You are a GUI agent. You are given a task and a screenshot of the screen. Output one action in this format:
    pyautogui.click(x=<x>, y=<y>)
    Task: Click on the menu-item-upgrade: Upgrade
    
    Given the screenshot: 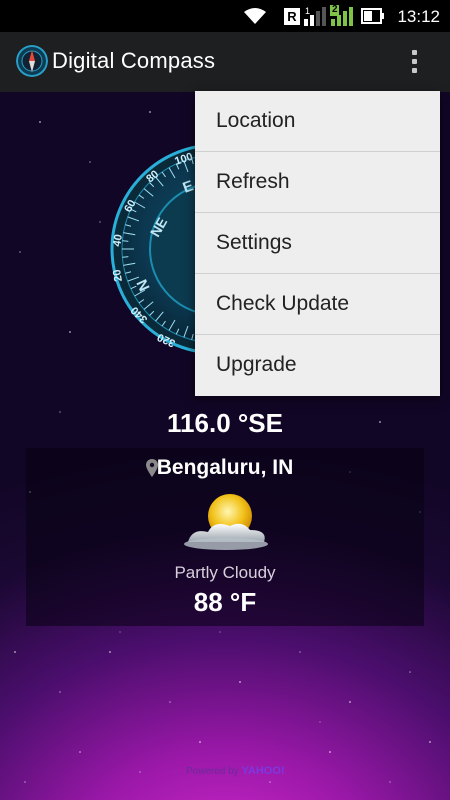 What is the action you would take?
    pyautogui.click(x=317, y=365)
    